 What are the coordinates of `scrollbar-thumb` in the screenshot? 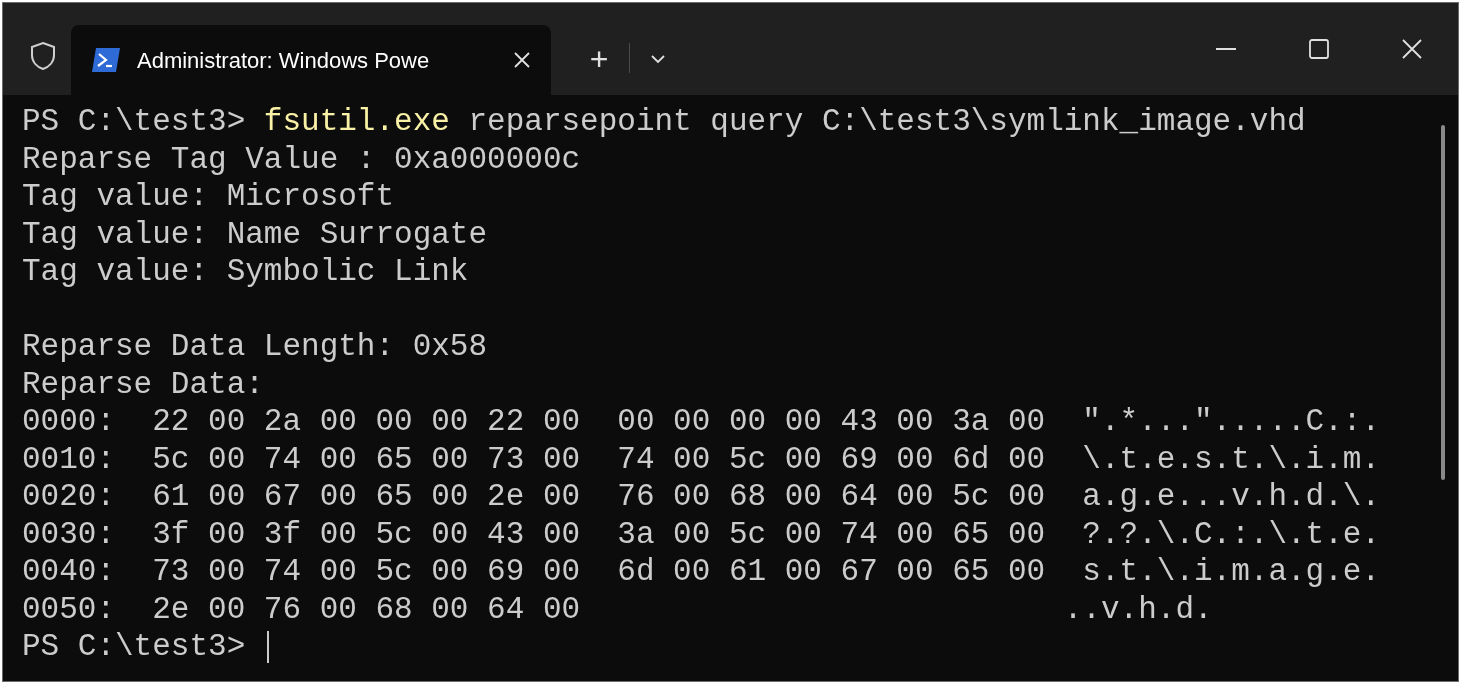 It's located at (1443, 302).